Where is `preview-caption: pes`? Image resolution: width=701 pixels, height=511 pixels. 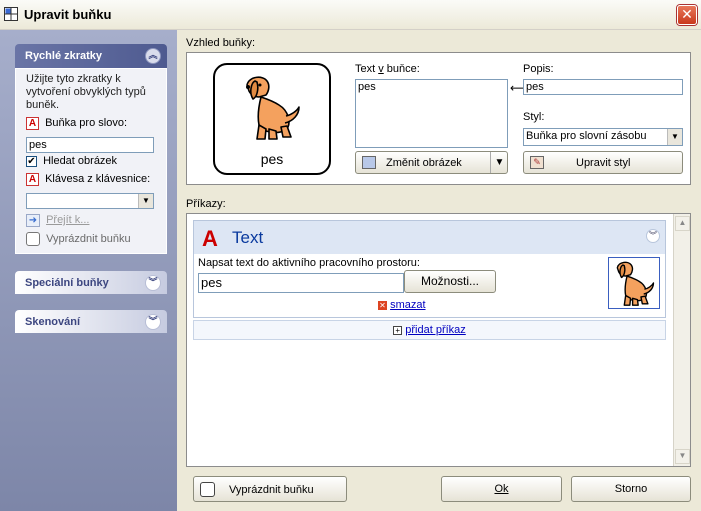
preview-caption: pes is located at coordinates (272, 159).